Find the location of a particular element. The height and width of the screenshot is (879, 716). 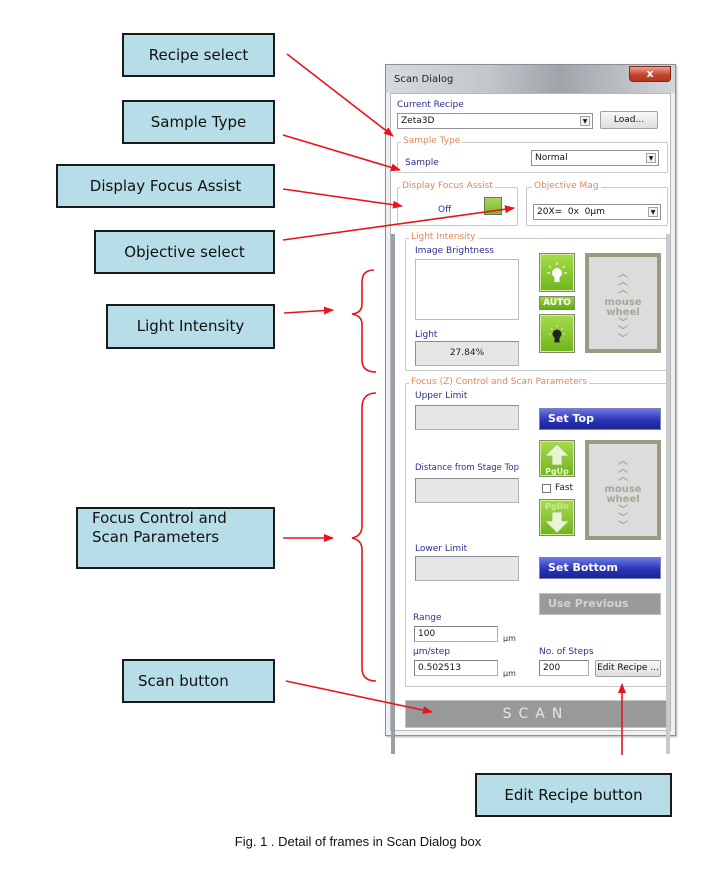

callout-scan-button: Scan button is located at coordinates (198, 681).